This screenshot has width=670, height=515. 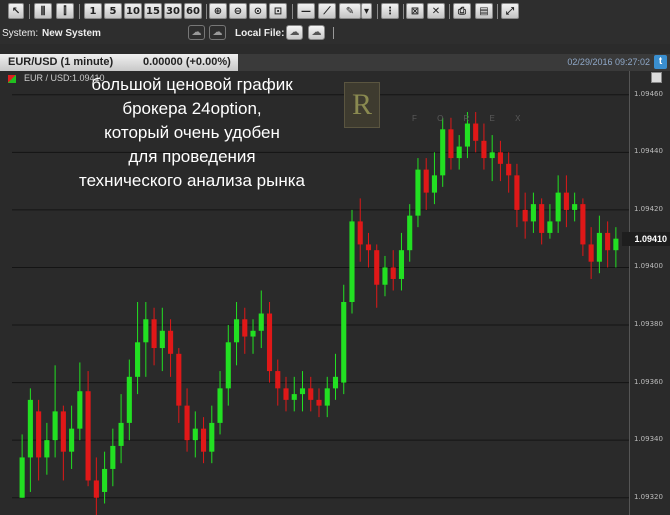 I want to click on local-file-save-icon: ☁, so click(x=316, y=32).